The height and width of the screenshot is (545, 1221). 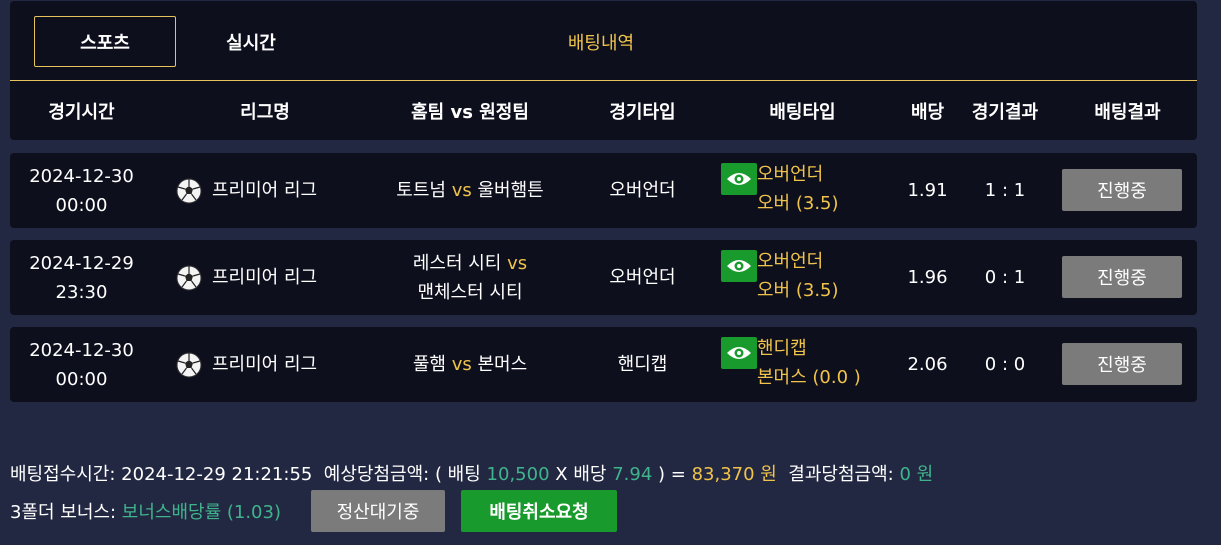 I want to click on bet-type: 핸디캡 본머스 (0.0 ), so click(x=809, y=363).